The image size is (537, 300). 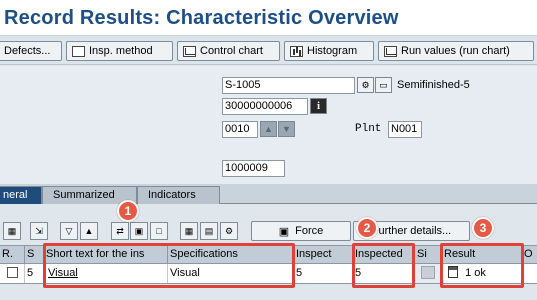 I want to click on marker-2: 2, so click(x=367, y=228).